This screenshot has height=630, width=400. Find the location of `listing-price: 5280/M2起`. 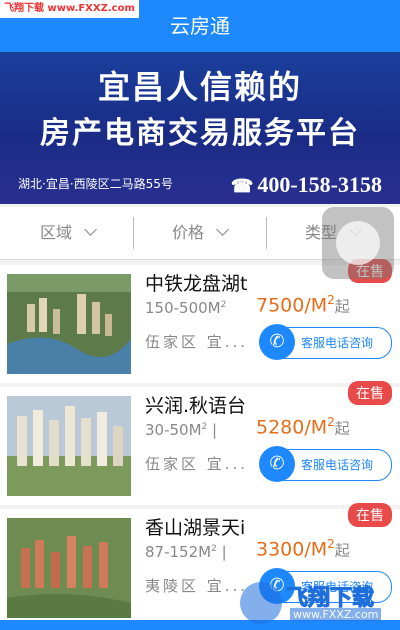

listing-price: 5280/M2起 is located at coordinates (303, 427).